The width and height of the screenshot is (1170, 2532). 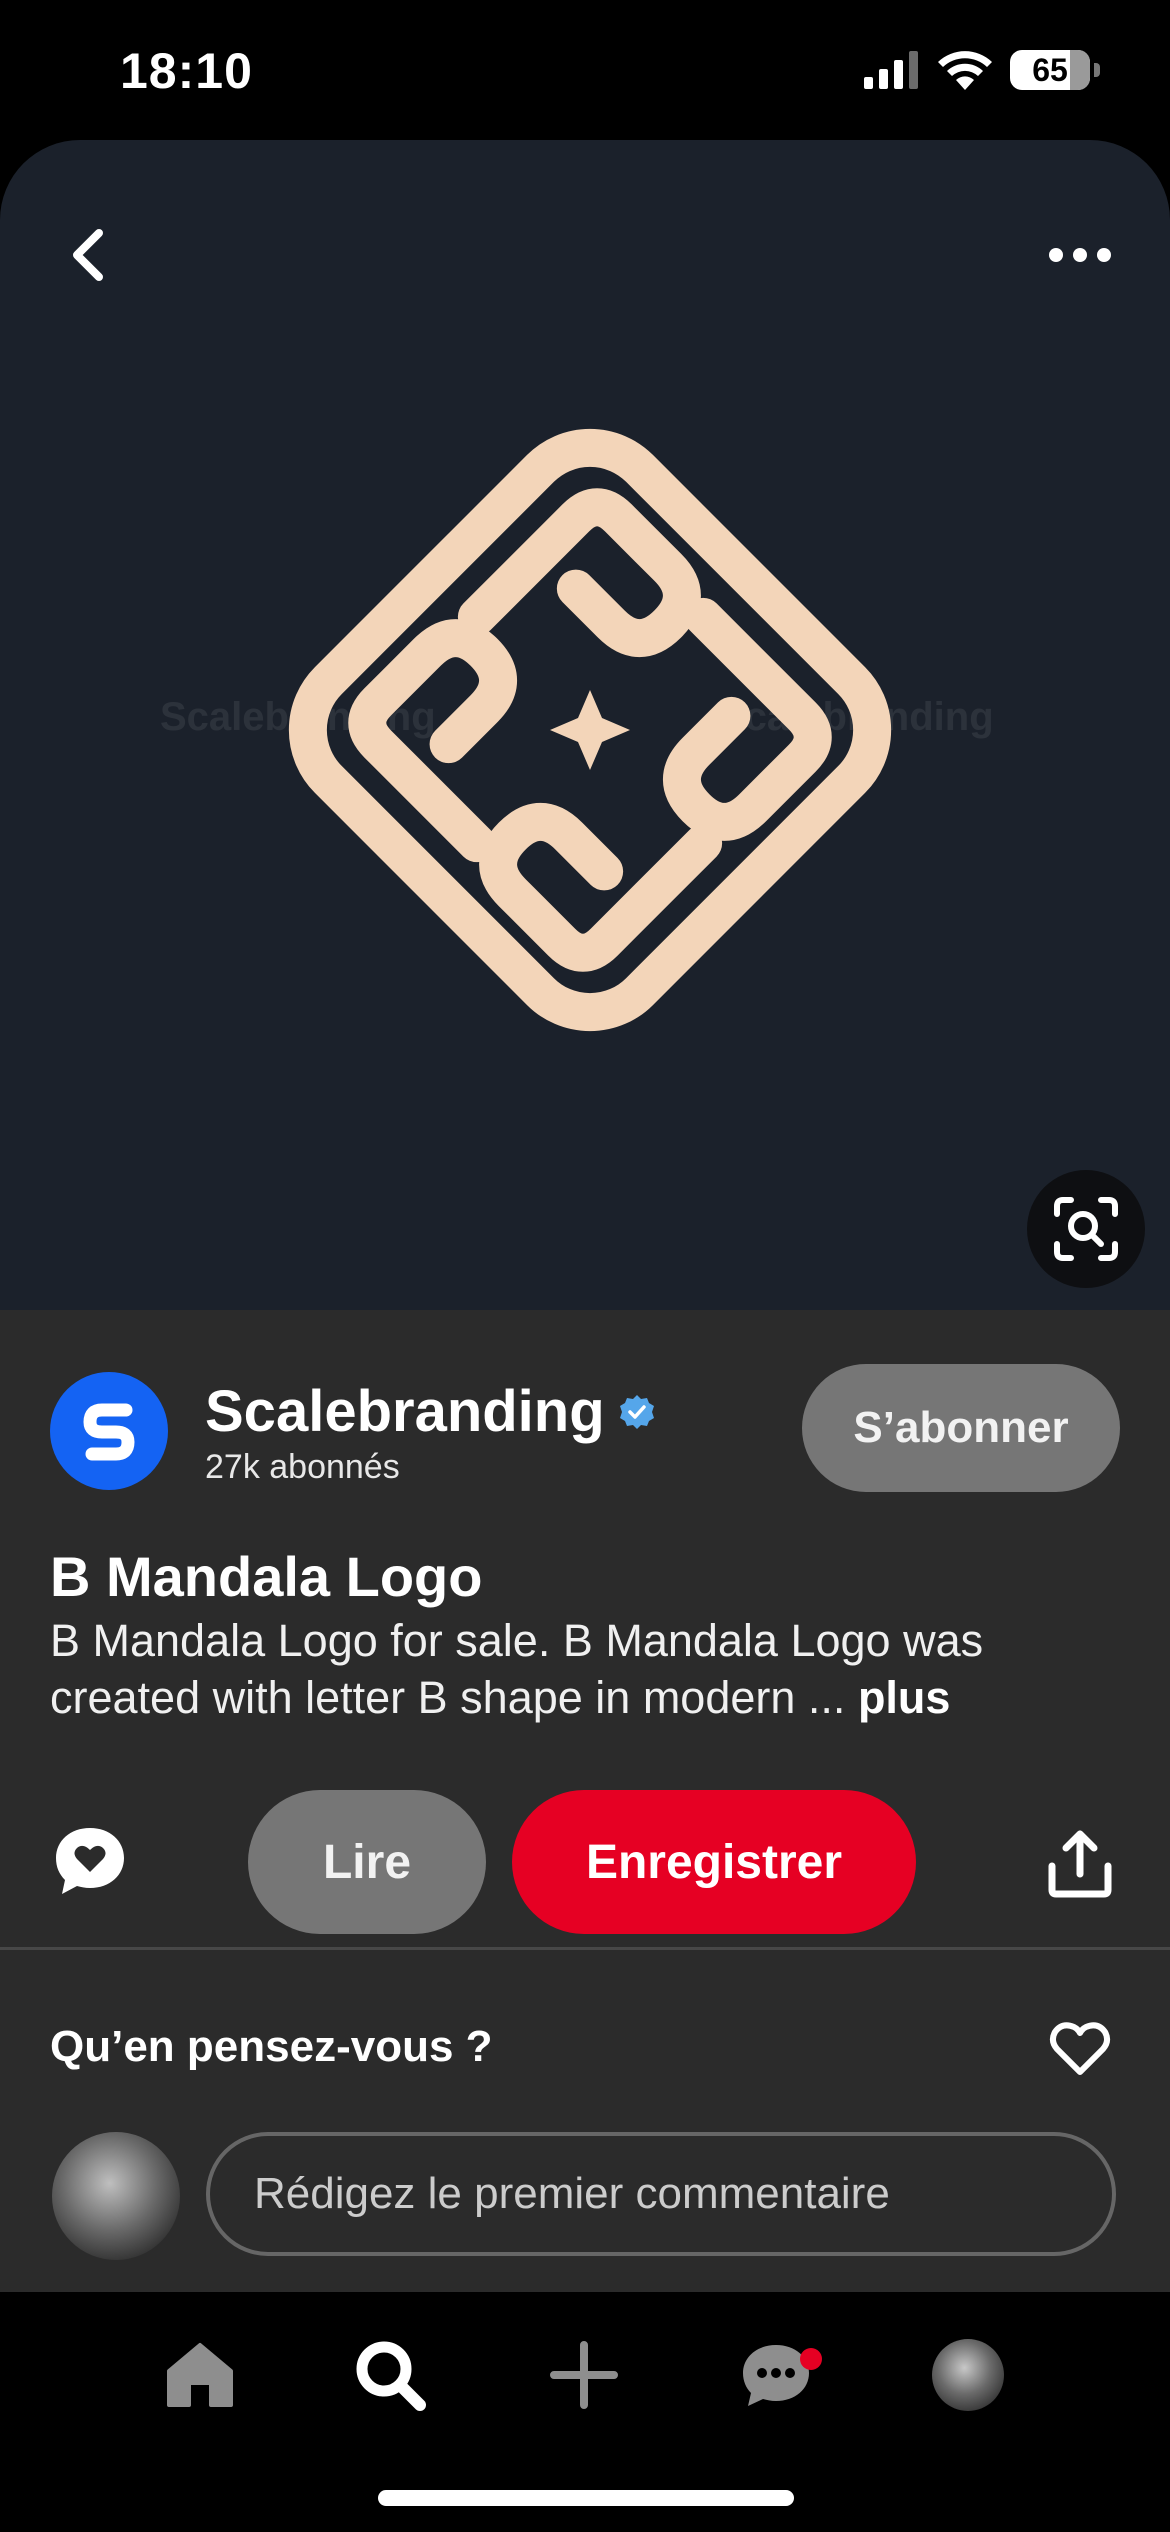 I want to click on bottom-tab-bar, so click(x=585, y=2412).